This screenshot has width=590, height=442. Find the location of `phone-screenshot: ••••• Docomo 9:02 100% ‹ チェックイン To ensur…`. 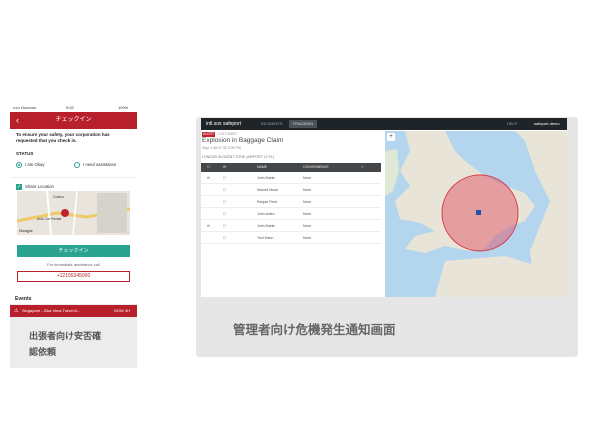

phone-screenshot: ••••• Docomo 9:02 100% ‹ チェックイン To ensur… is located at coordinates (73, 236).